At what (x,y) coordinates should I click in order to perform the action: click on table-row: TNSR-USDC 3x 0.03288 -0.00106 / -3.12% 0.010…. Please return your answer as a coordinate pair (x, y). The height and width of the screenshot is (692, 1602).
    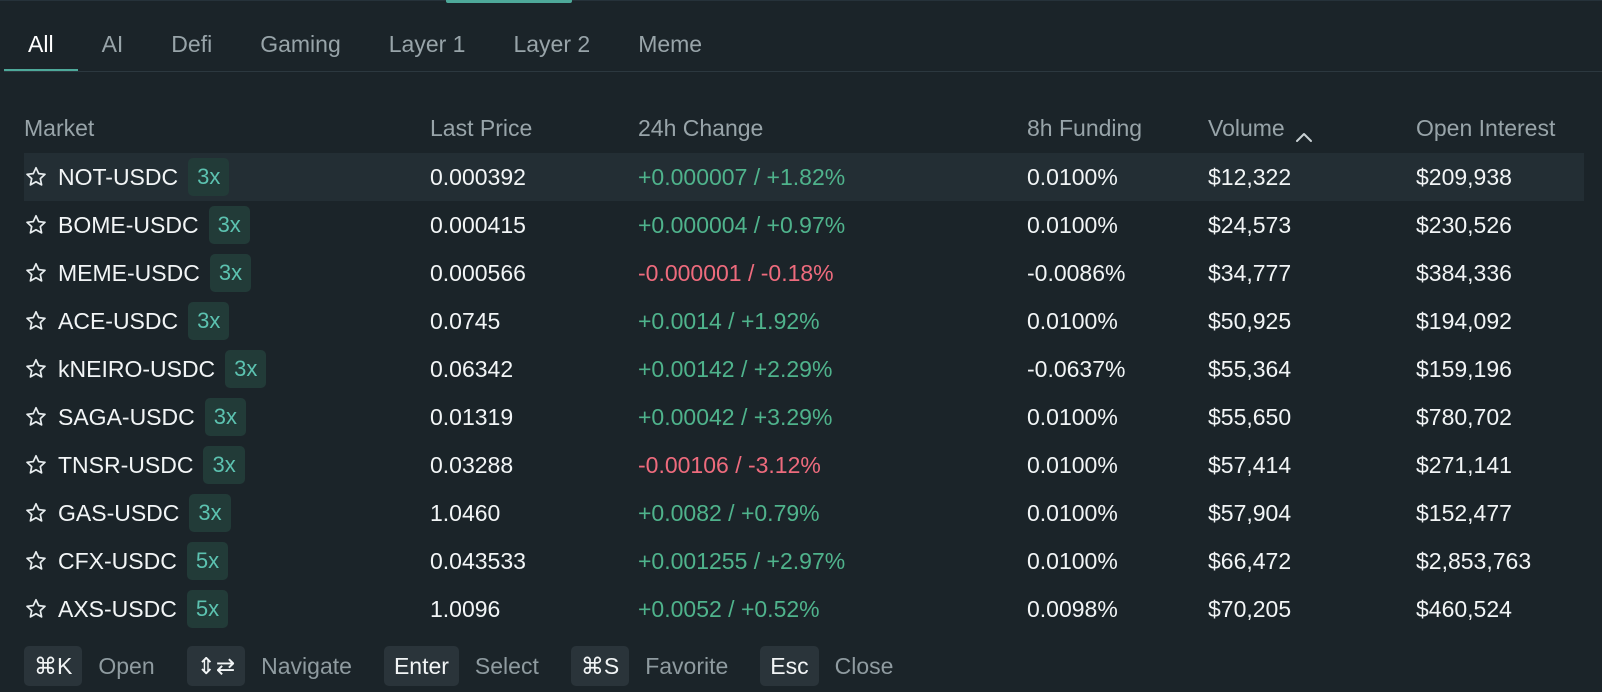
    Looking at the image, I should click on (804, 465).